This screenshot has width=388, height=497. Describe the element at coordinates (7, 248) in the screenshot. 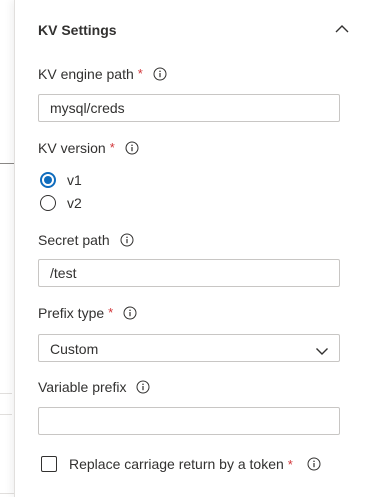

I see `background-page-edge` at that location.